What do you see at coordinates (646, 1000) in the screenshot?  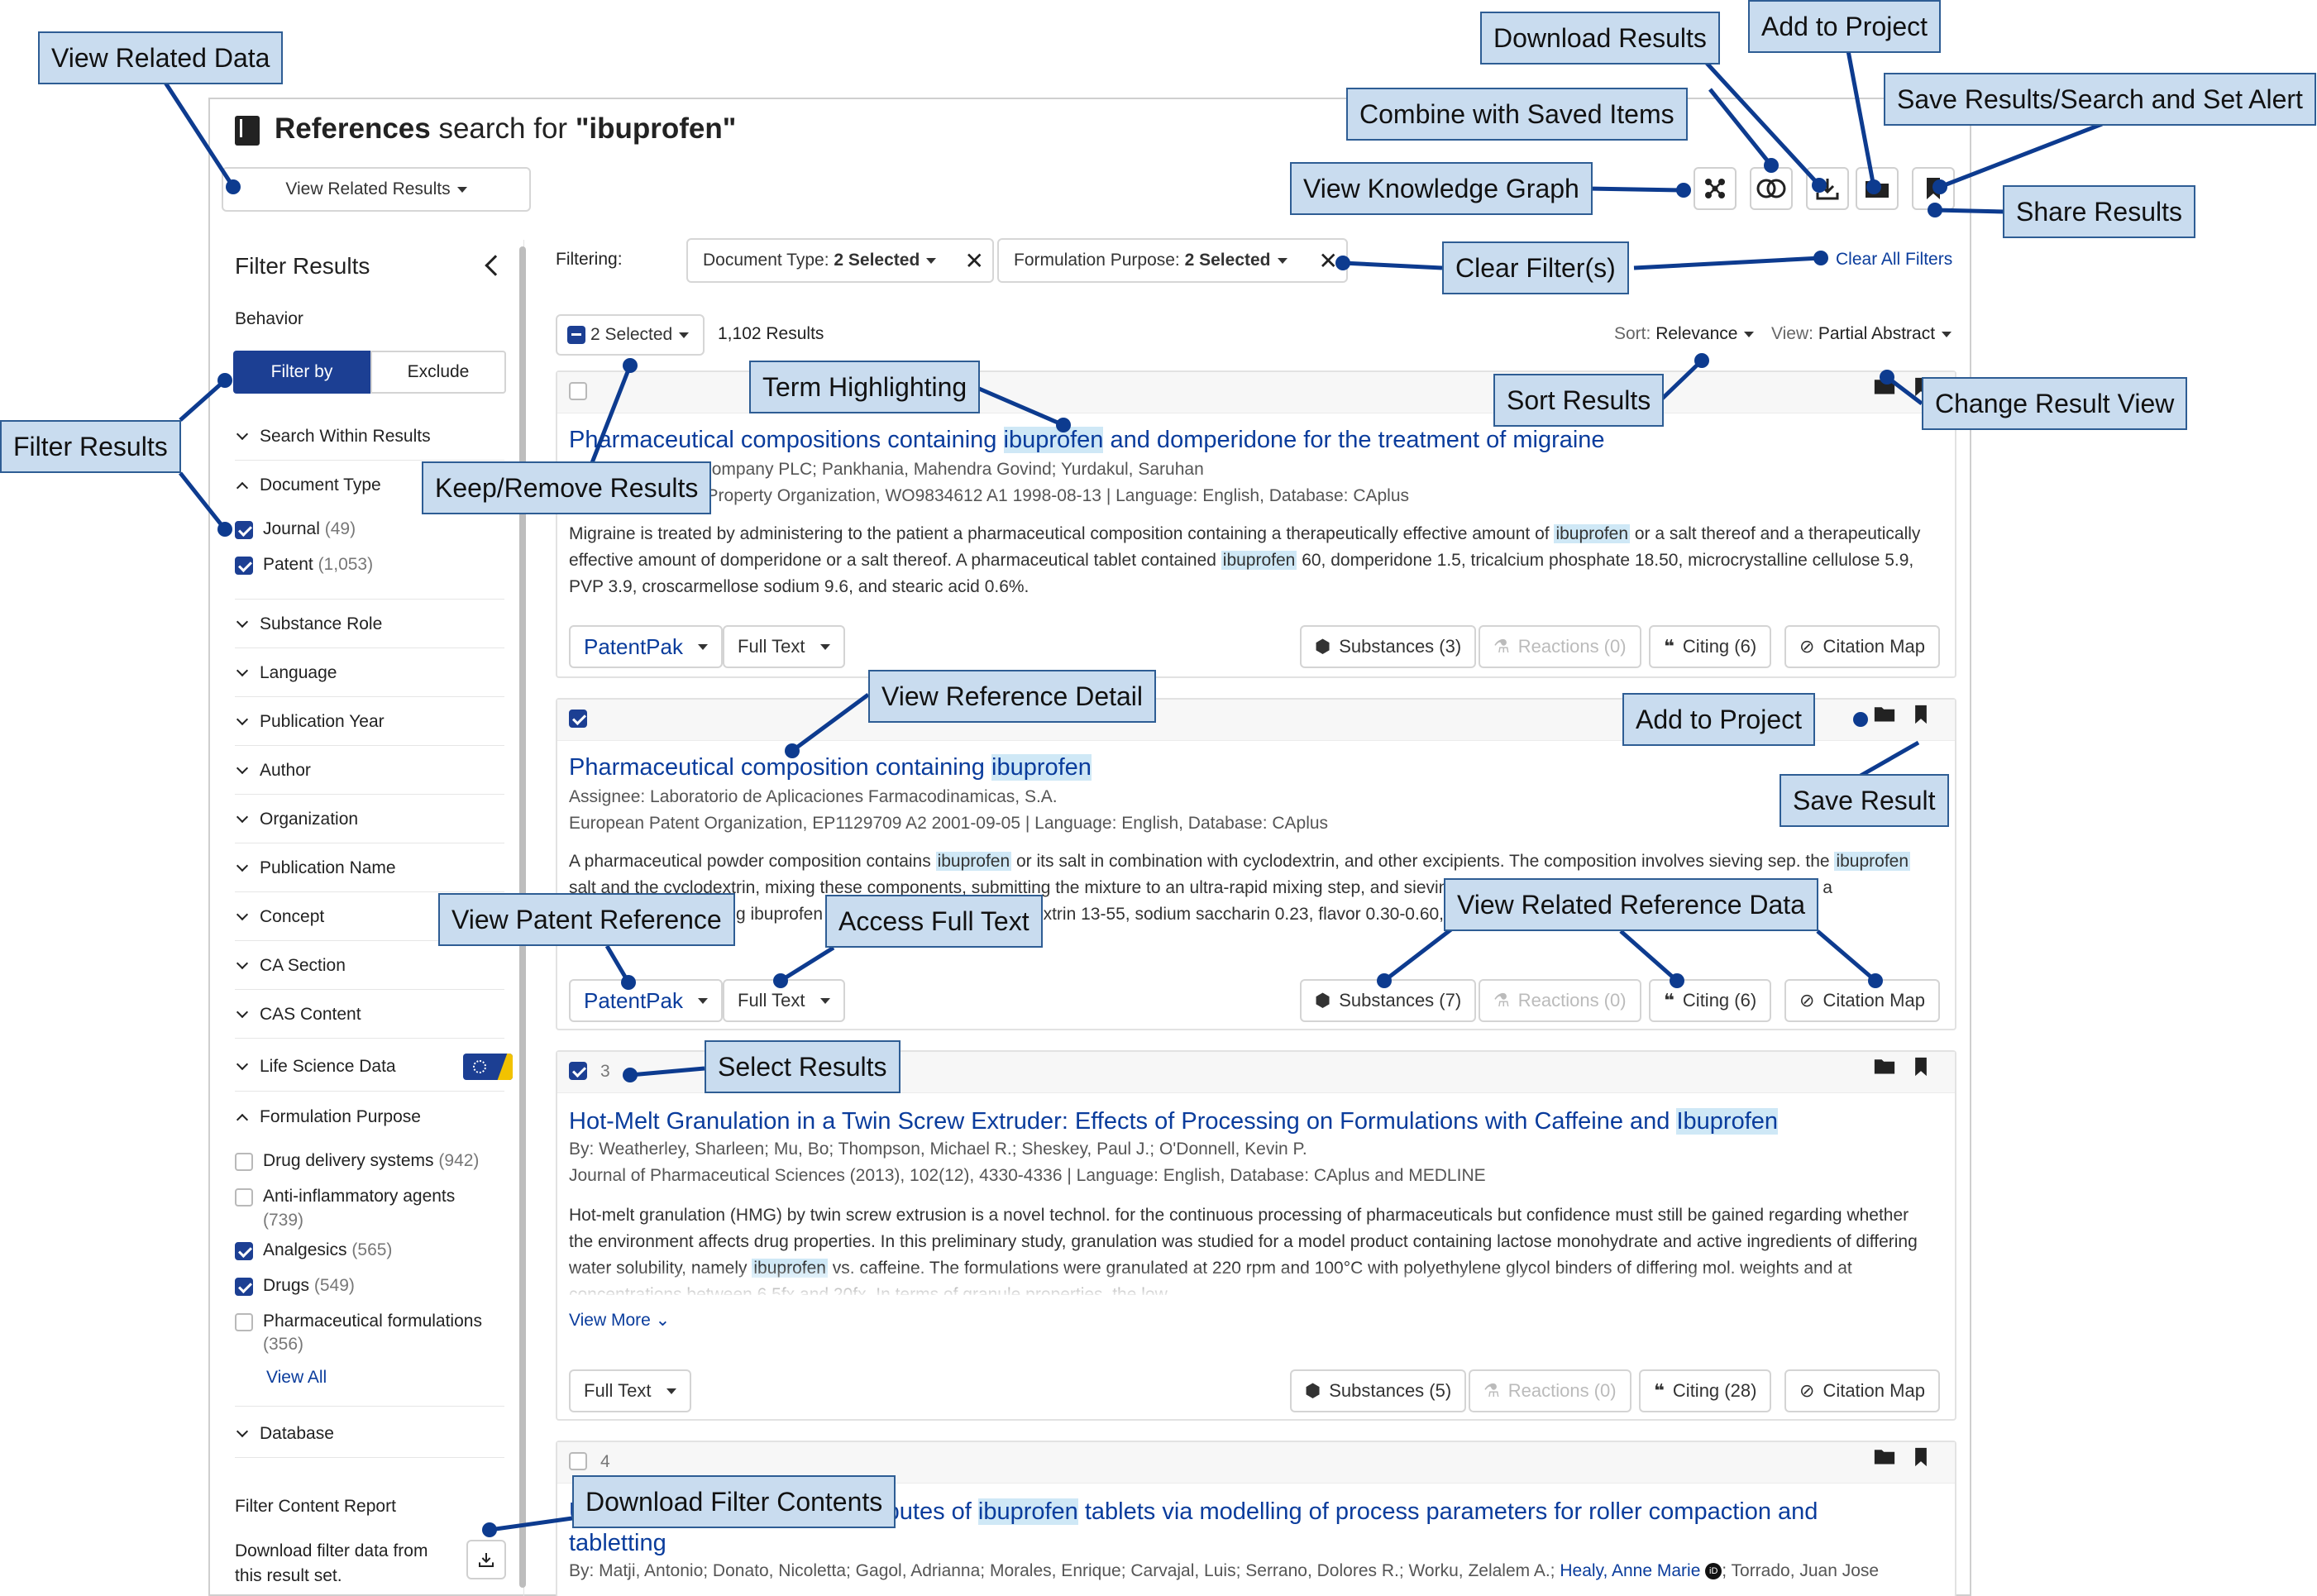 I see `result-2-patentpak-button: PatentPak` at bounding box center [646, 1000].